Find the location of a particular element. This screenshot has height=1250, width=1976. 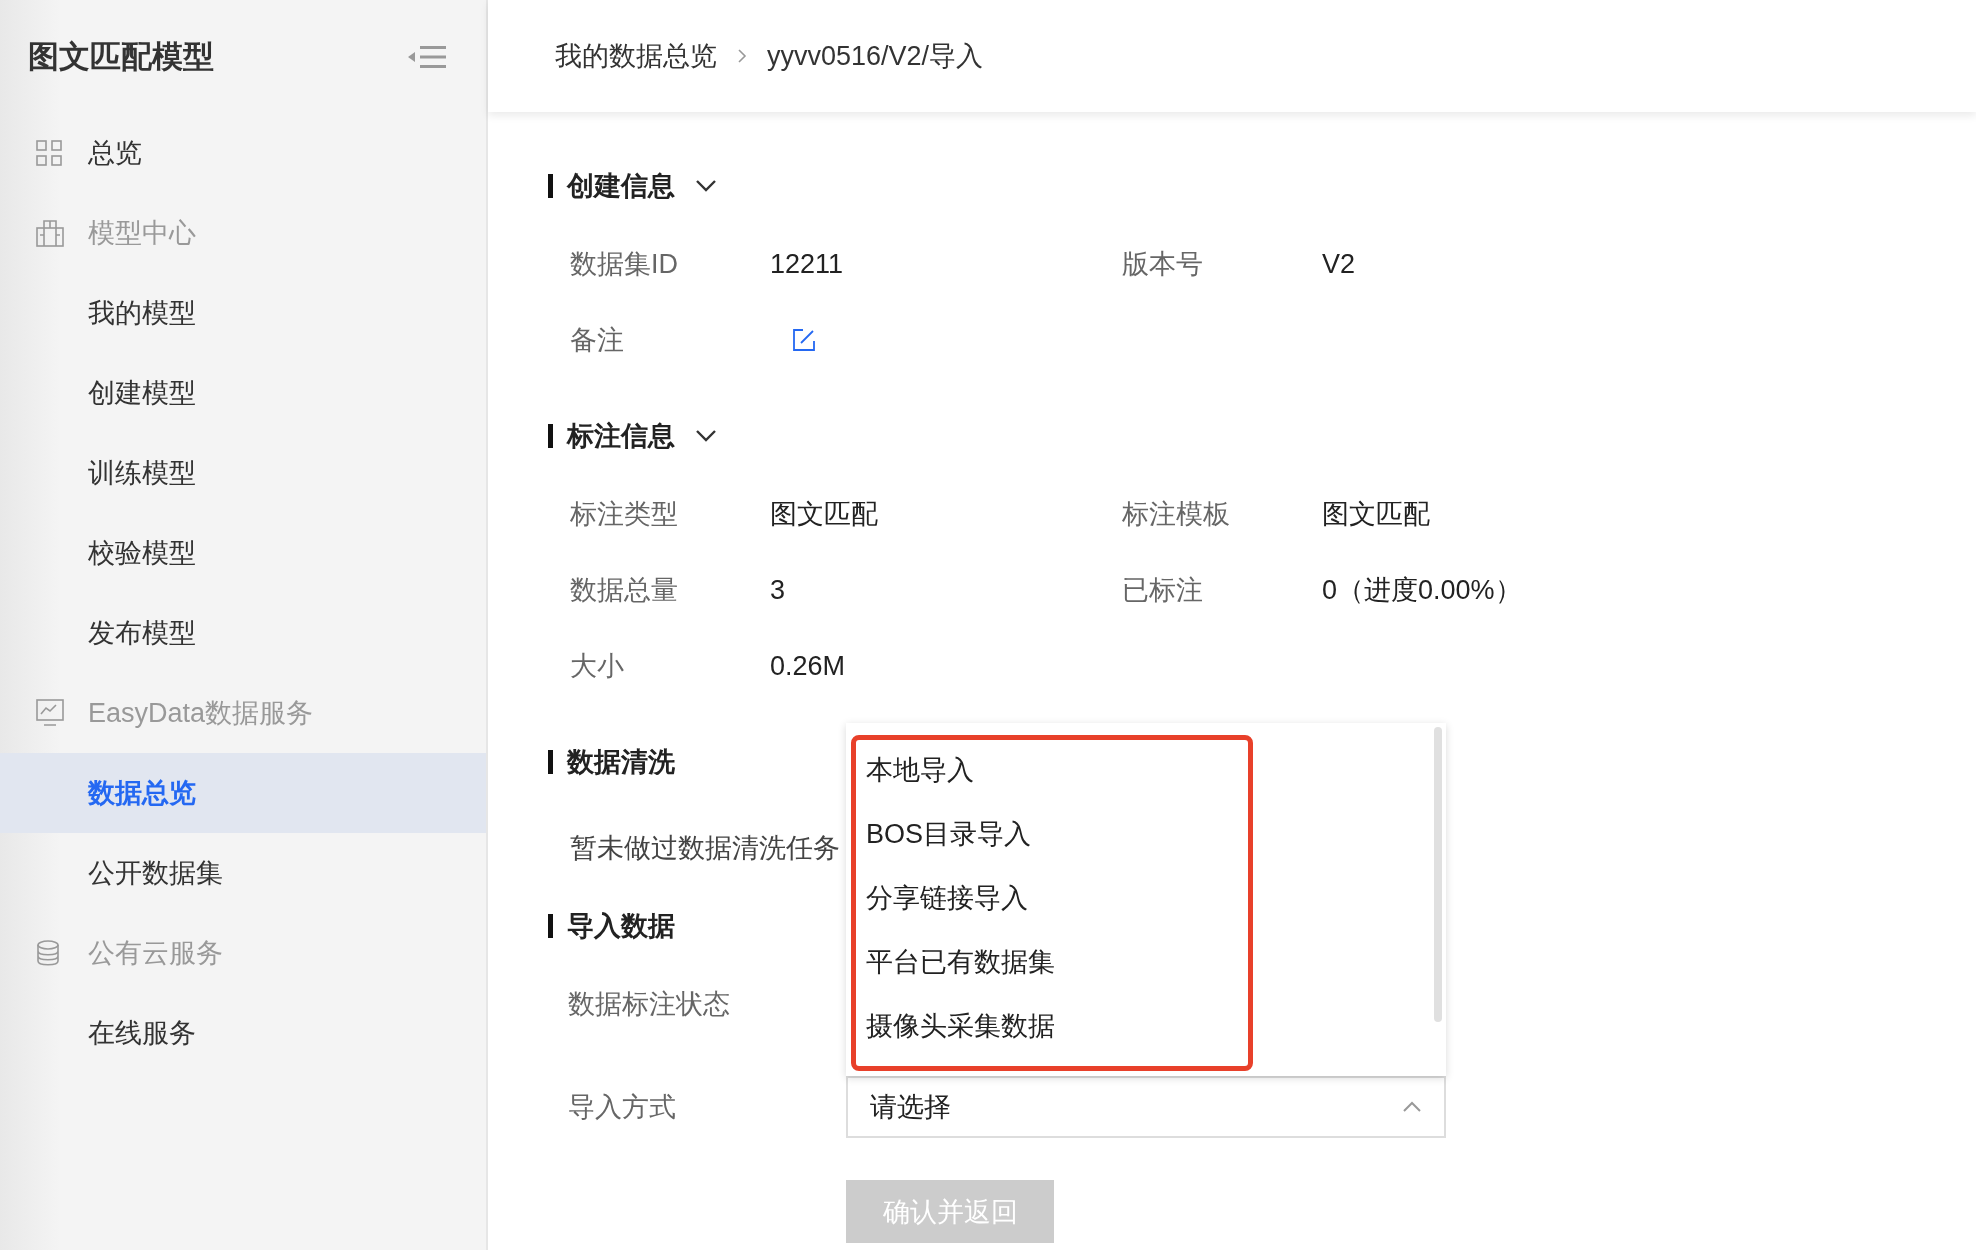

dropdown-option: 平台已有数据集 is located at coordinates (1146, 962).